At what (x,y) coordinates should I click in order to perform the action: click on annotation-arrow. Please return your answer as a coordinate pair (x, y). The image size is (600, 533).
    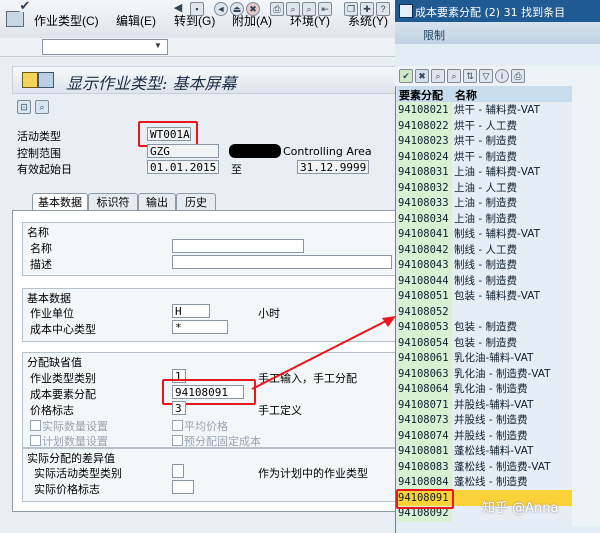
    Looking at the image, I should click on (323, 353).